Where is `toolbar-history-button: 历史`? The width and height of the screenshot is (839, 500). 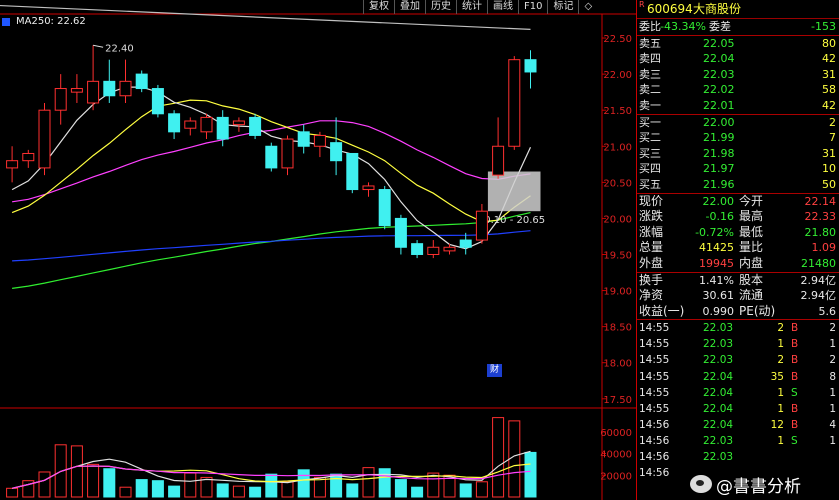
toolbar-history-button: 历史 is located at coordinates (440, 7).